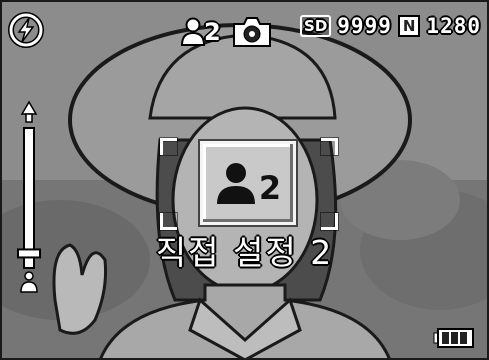  What do you see at coordinates (29, 111) in the screenshot?
I see `zoom-tele-icon` at bounding box center [29, 111].